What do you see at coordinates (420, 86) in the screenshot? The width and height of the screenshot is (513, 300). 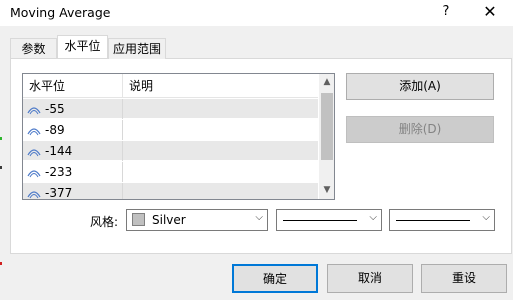 I see `add-button: 添加(A)` at bounding box center [420, 86].